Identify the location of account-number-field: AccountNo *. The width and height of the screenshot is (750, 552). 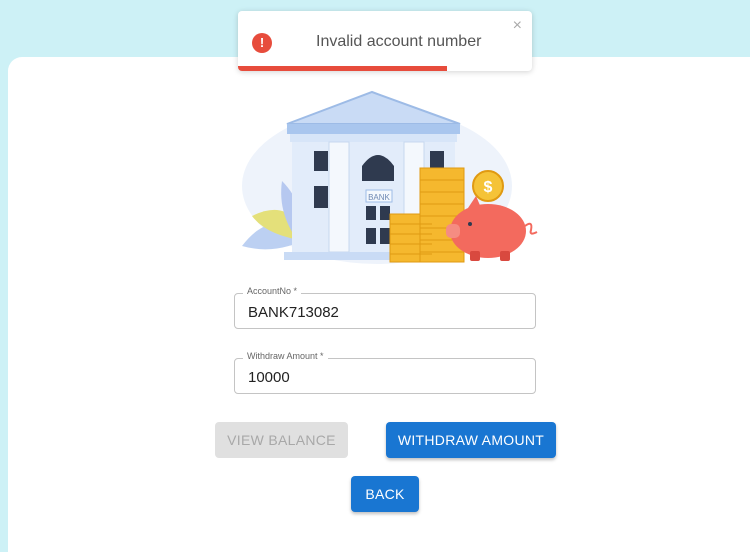
(385, 307).